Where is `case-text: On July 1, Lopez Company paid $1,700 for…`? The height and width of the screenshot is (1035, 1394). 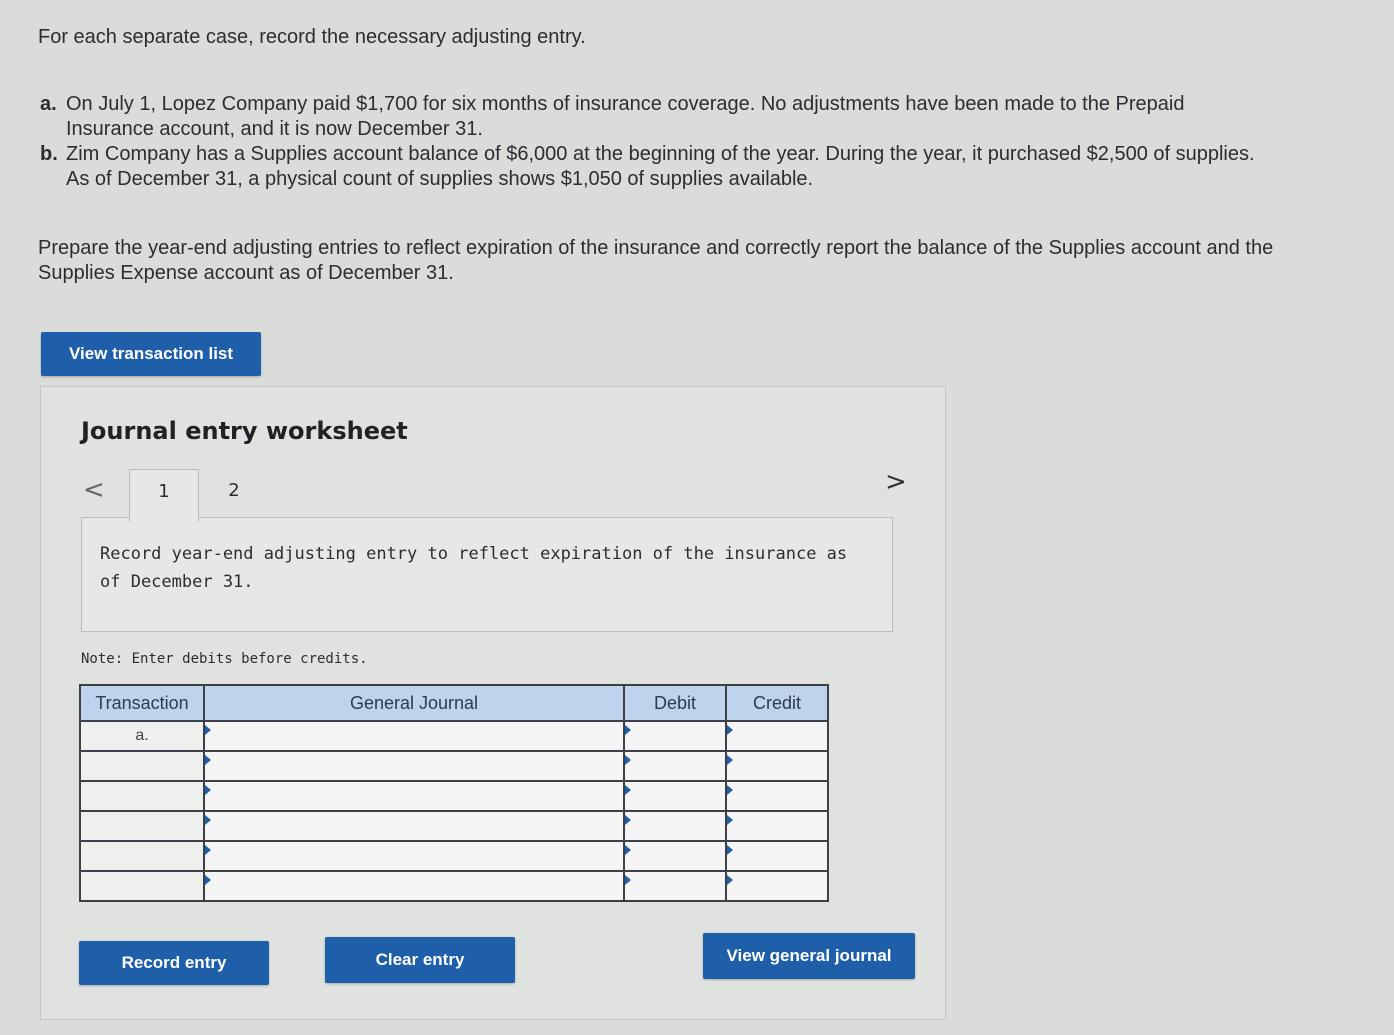
case-text: On July 1, Lopez Company paid $1,700 for… is located at coordinates (625, 116).